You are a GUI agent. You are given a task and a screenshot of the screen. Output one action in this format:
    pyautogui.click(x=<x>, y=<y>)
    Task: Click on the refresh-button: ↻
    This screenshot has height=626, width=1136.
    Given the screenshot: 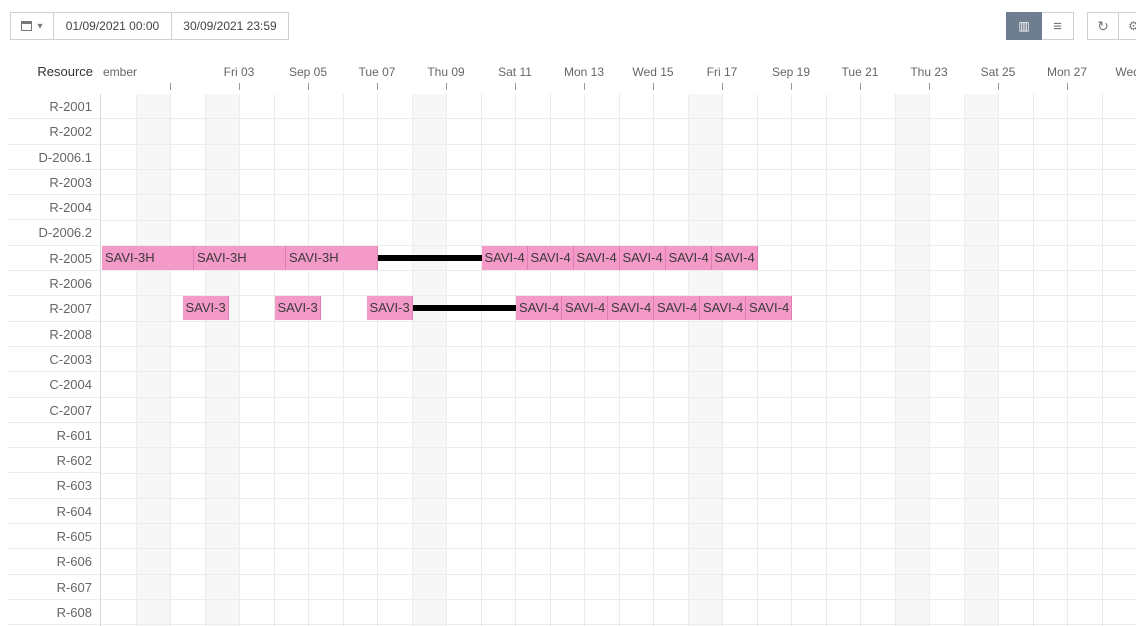 What is the action you would take?
    pyautogui.click(x=1103, y=26)
    